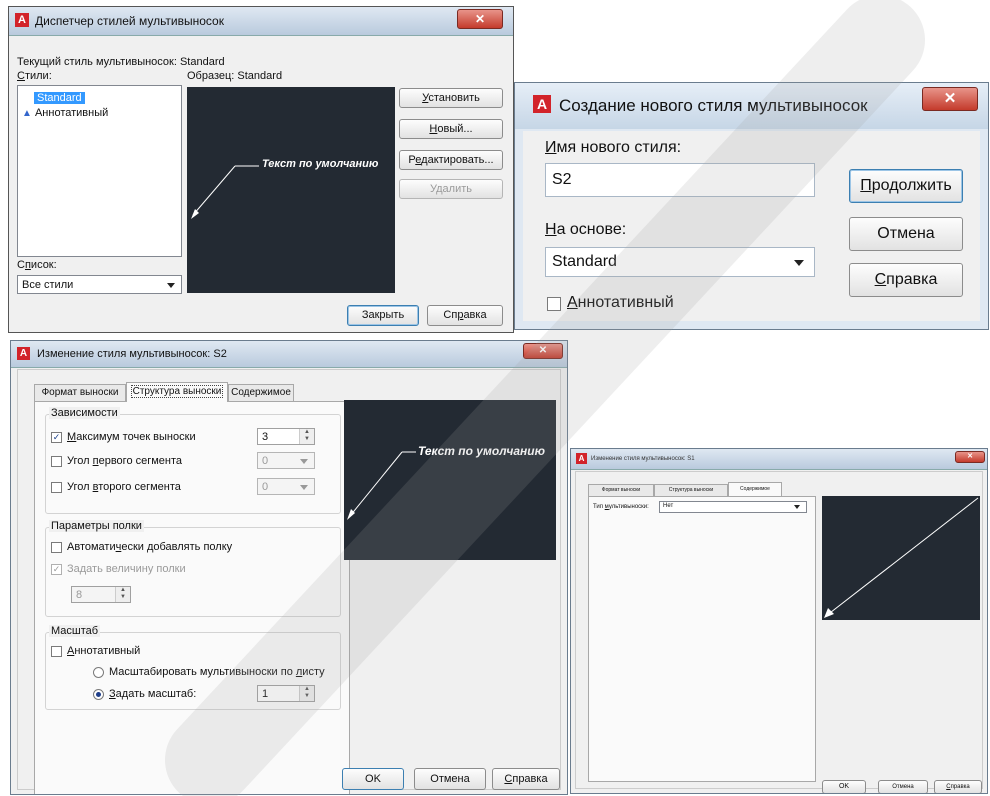  Describe the element at coordinates (286, 693) in the screenshot. I see `scale-value-stepper: 1 ▲ ▼` at that location.